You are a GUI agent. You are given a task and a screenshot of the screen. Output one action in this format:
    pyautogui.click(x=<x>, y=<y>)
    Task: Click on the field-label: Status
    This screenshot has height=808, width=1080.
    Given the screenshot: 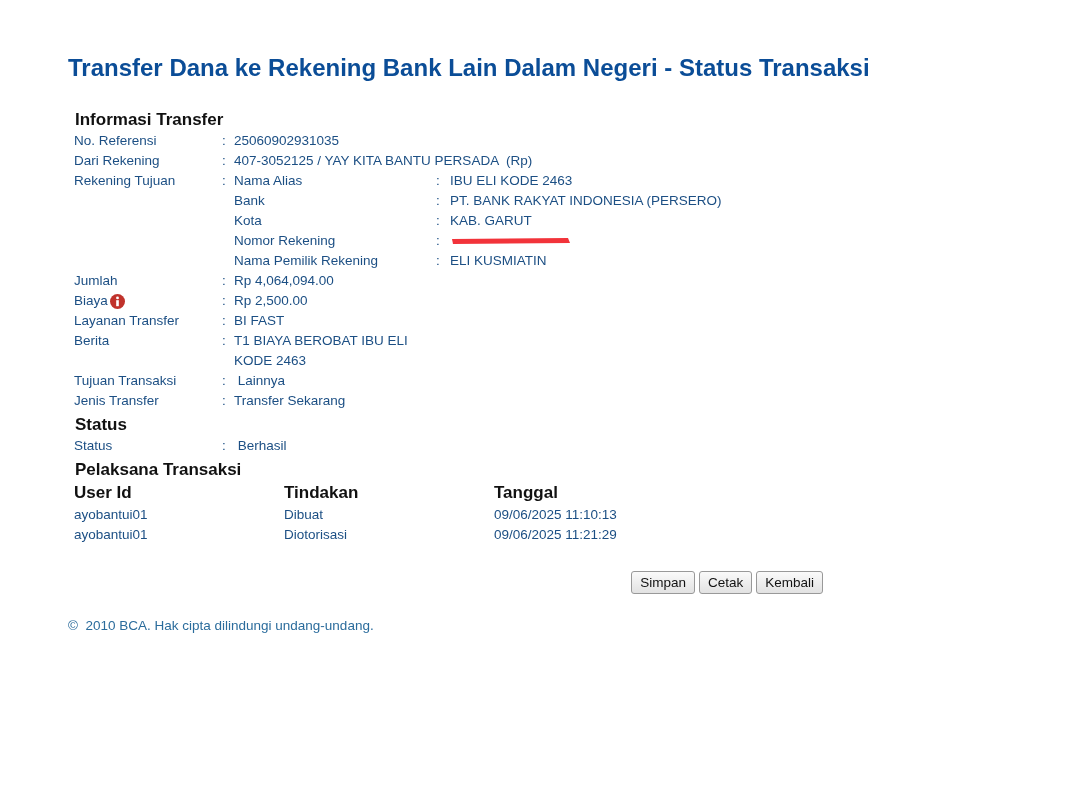 What is the action you would take?
    pyautogui.click(x=93, y=446)
    